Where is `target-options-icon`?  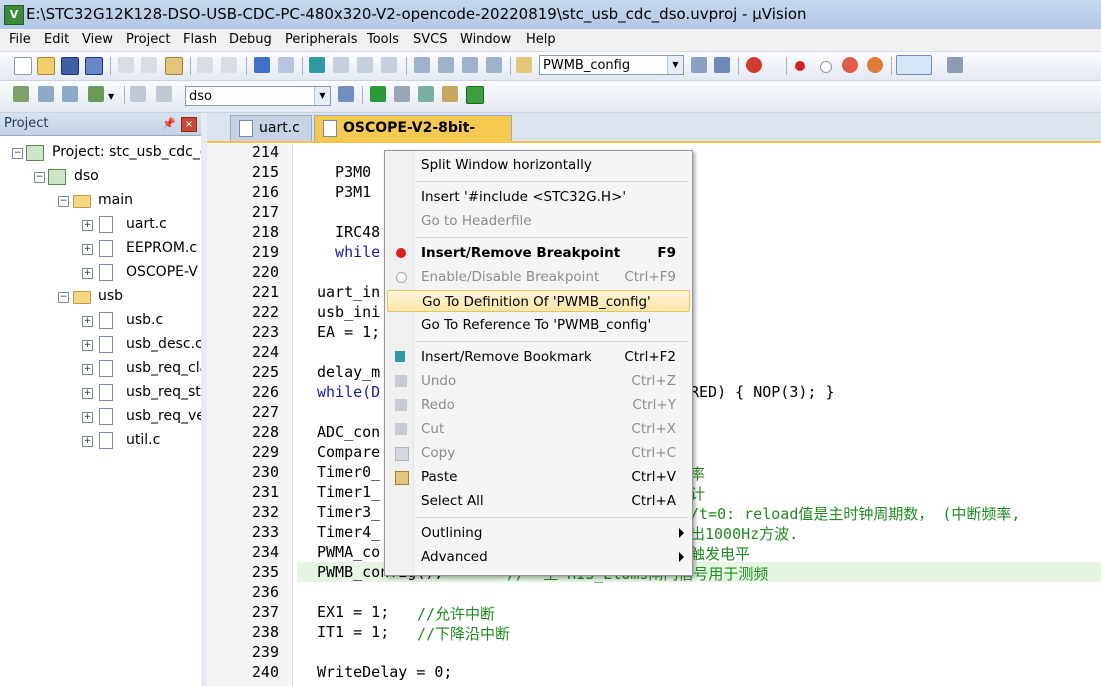 target-options-icon is located at coordinates (346, 94).